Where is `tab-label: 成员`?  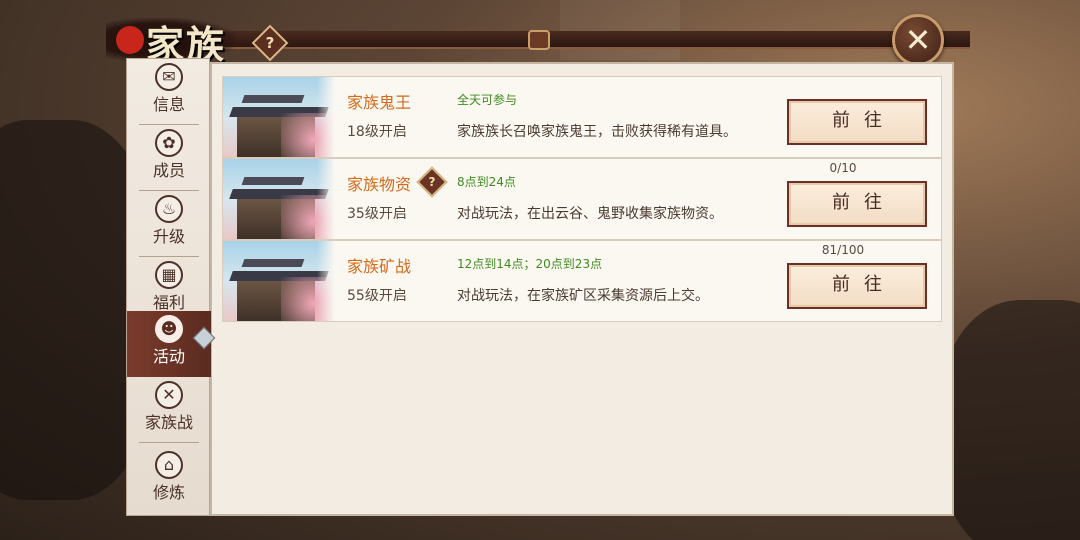 tab-label: 成员 is located at coordinates (168, 170).